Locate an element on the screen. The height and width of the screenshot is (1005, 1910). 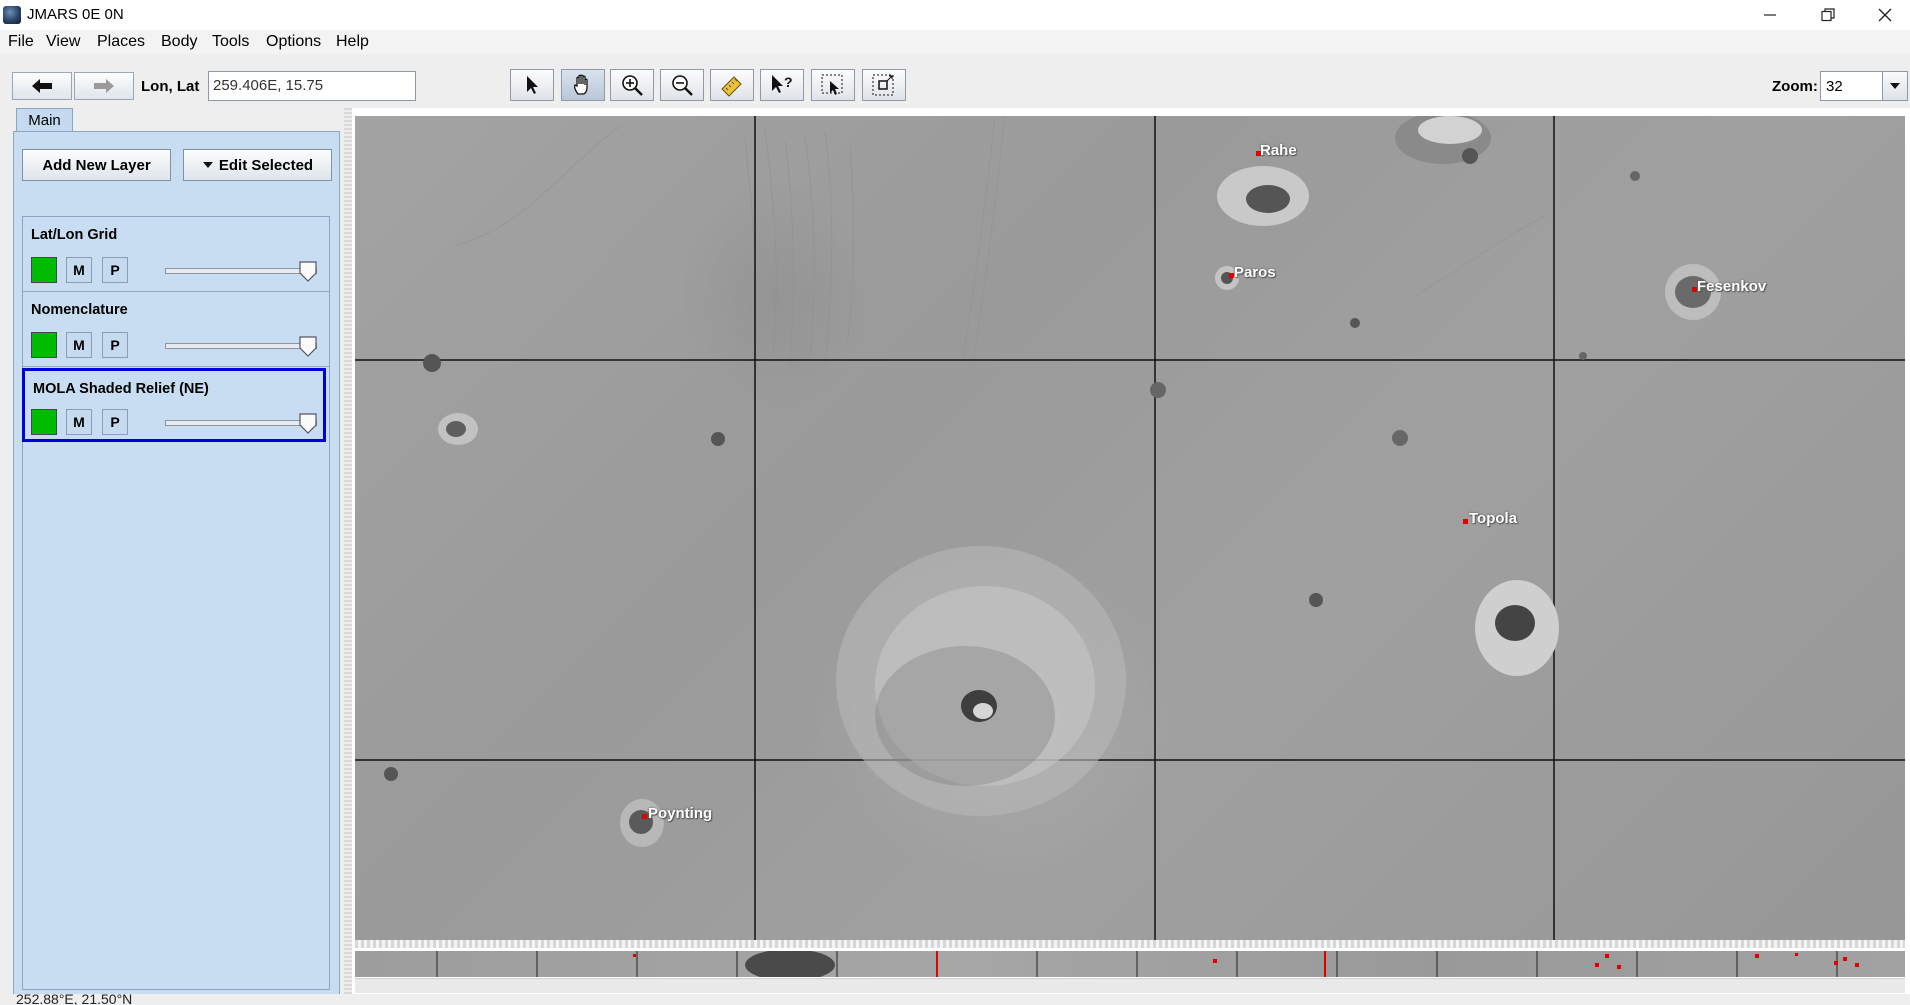
edit-selected-button: Edit Selected is located at coordinates (257, 165).